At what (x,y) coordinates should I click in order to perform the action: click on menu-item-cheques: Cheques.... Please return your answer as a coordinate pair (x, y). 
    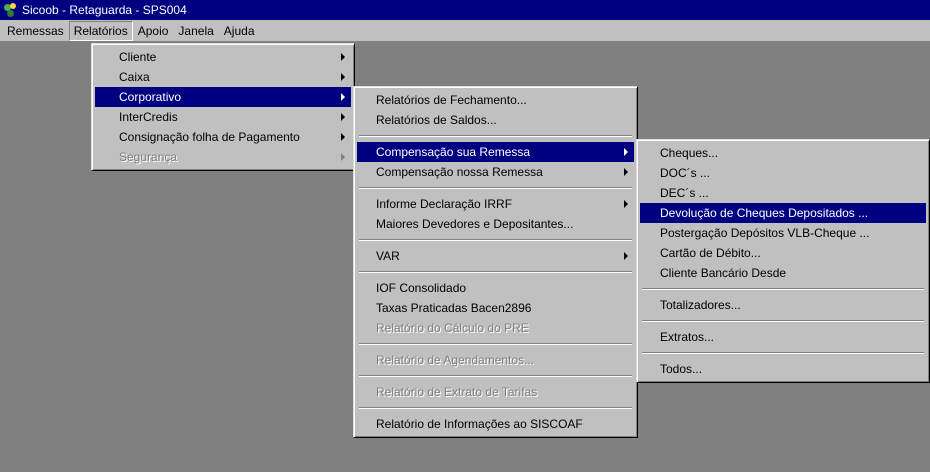
    Looking at the image, I should click on (783, 153).